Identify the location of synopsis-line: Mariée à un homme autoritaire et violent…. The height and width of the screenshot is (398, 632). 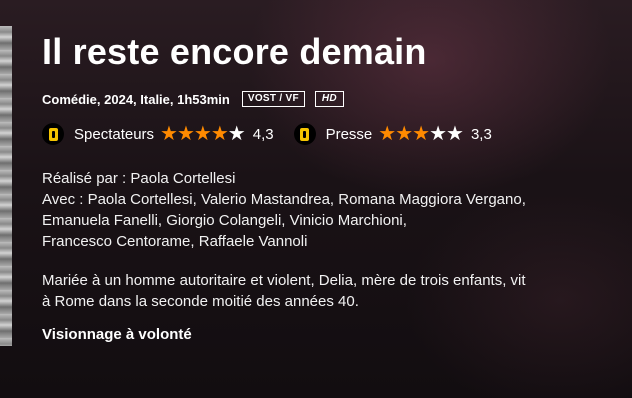
(284, 280).